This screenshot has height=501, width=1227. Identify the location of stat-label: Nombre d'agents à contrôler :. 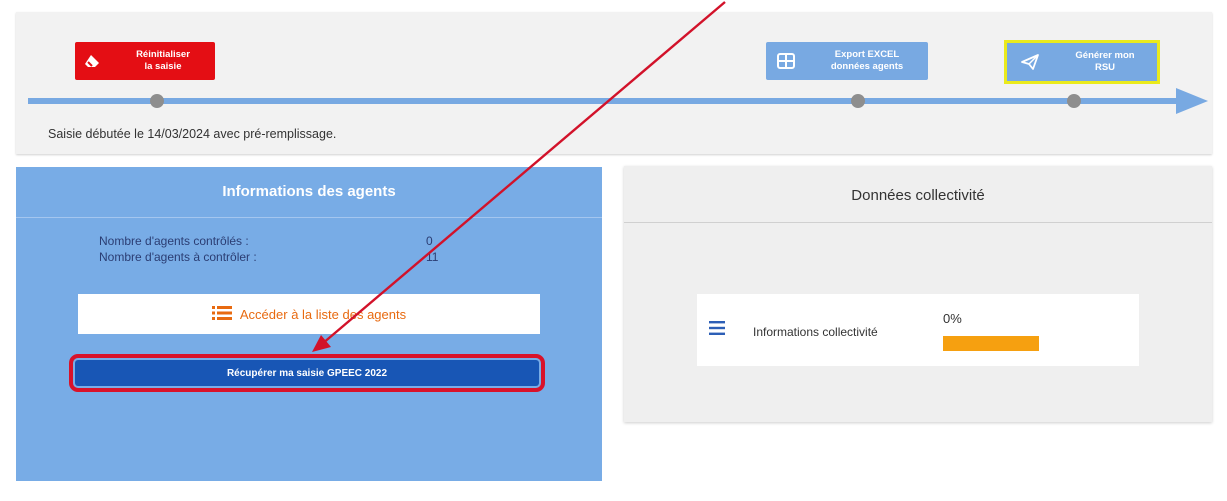
(178, 257).